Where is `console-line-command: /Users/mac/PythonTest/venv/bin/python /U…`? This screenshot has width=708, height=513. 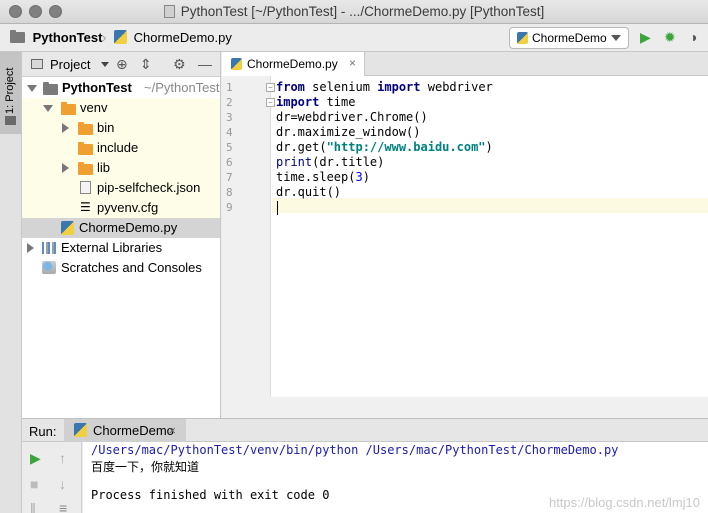
console-line-command: /Users/mac/PythonTest/venv/bin/python /U… is located at coordinates (355, 450).